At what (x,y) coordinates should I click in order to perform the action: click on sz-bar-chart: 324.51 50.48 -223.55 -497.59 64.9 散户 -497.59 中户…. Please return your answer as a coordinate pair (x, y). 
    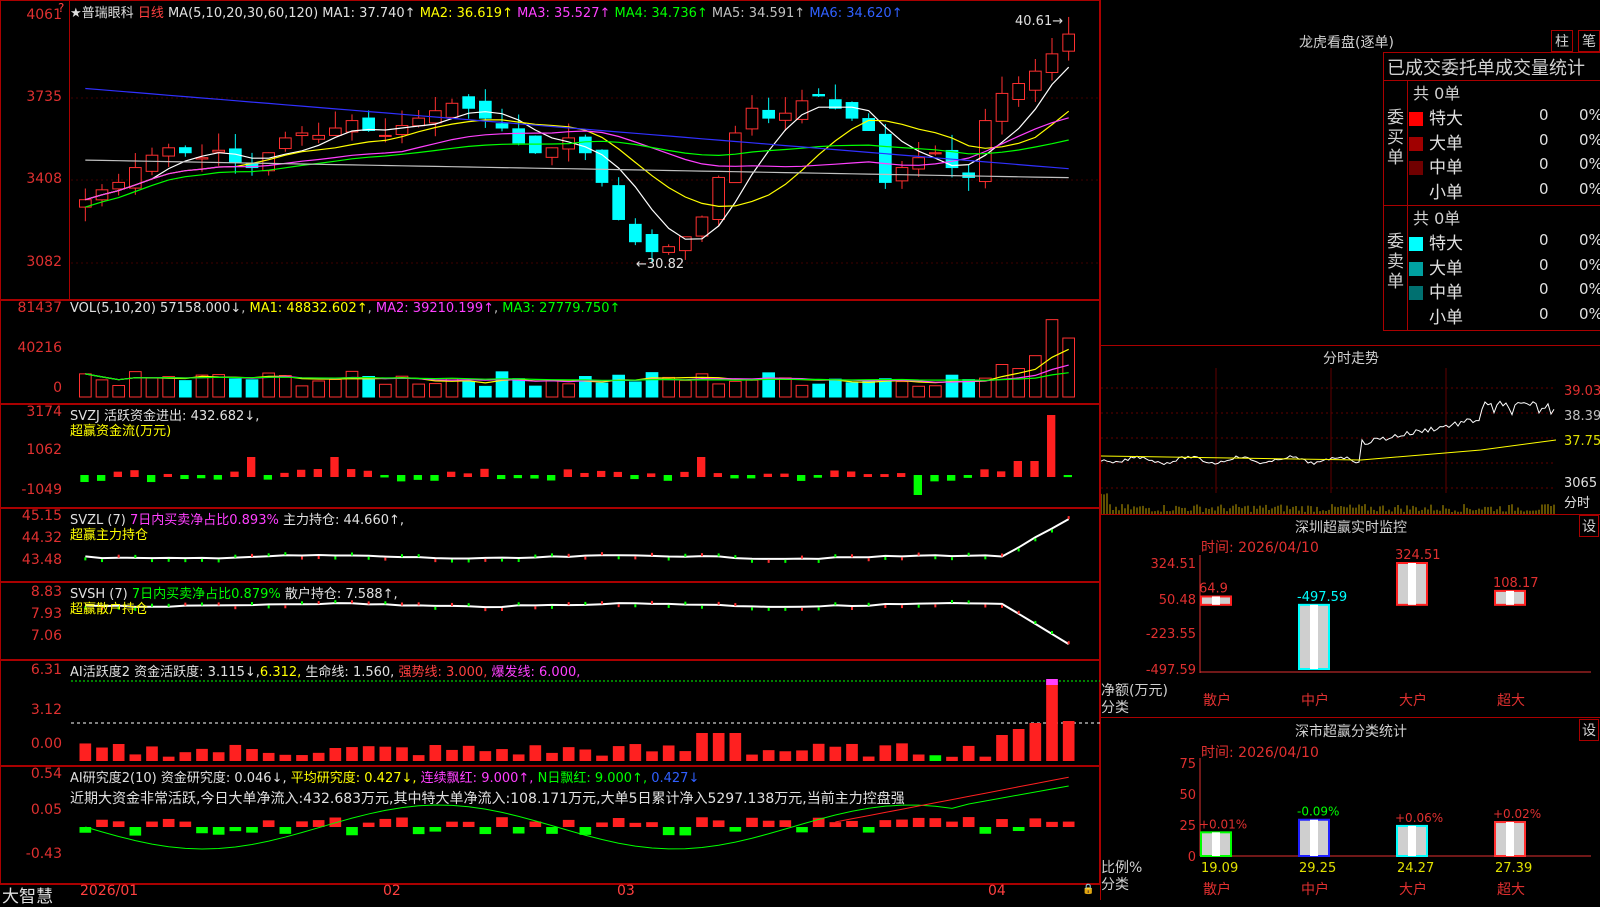
    Looking at the image, I should click on (1368, 628).